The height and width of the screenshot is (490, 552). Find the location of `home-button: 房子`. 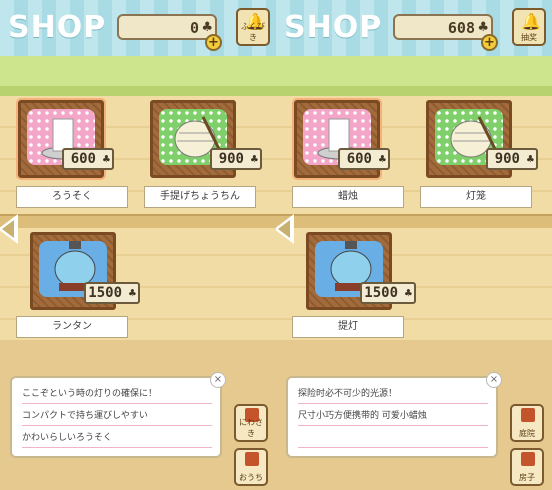

home-button: 房子 is located at coordinates (527, 467).